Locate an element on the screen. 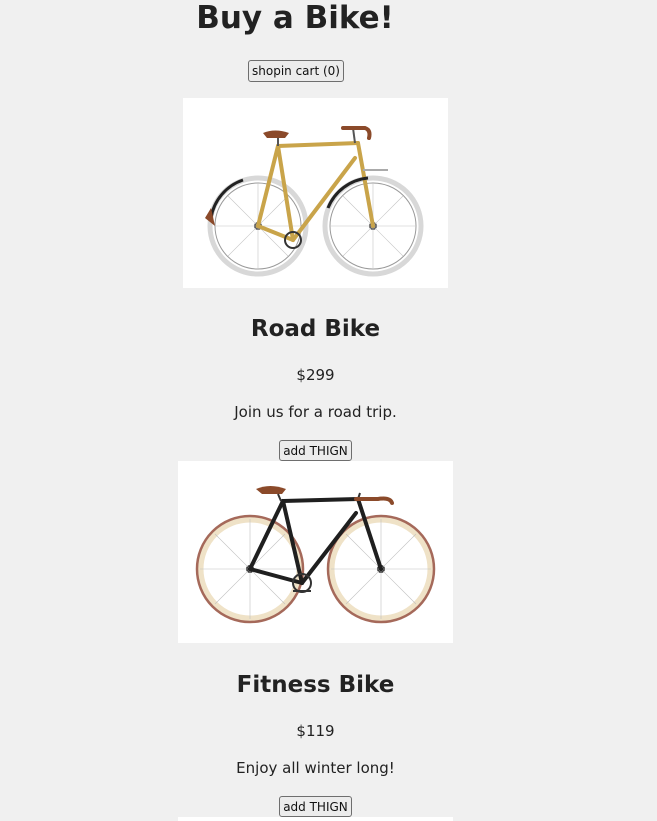 The height and width of the screenshot is (821, 657). product-description: Join us for a road trip. is located at coordinates (315, 412).